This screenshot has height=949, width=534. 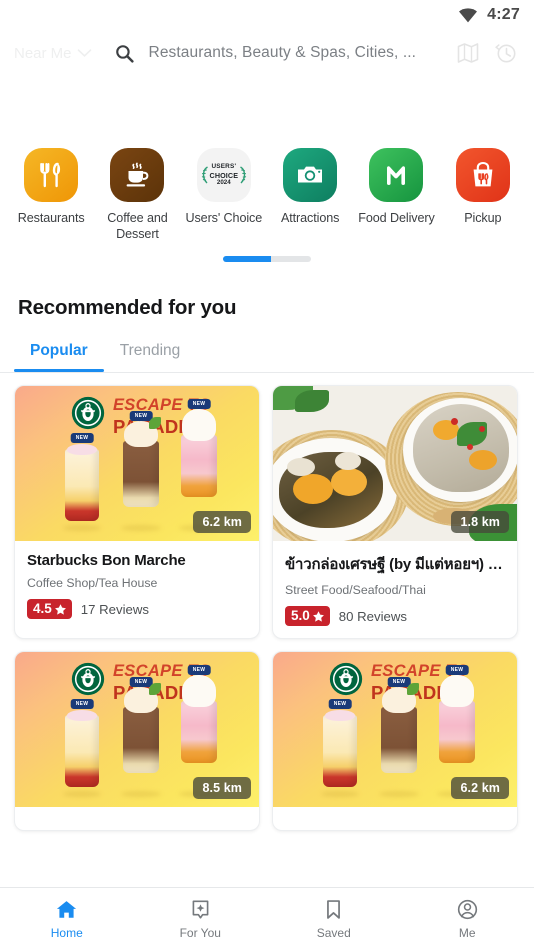 I want to click on rating-row: 4.5 17 Reviews, so click(x=137, y=609).